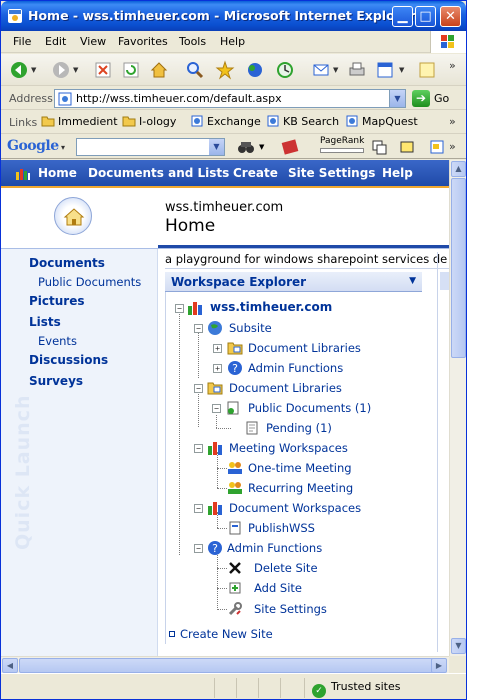 The height and width of the screenshot is (700, 497). I want to click on site-home-icon, so click(73, 216).